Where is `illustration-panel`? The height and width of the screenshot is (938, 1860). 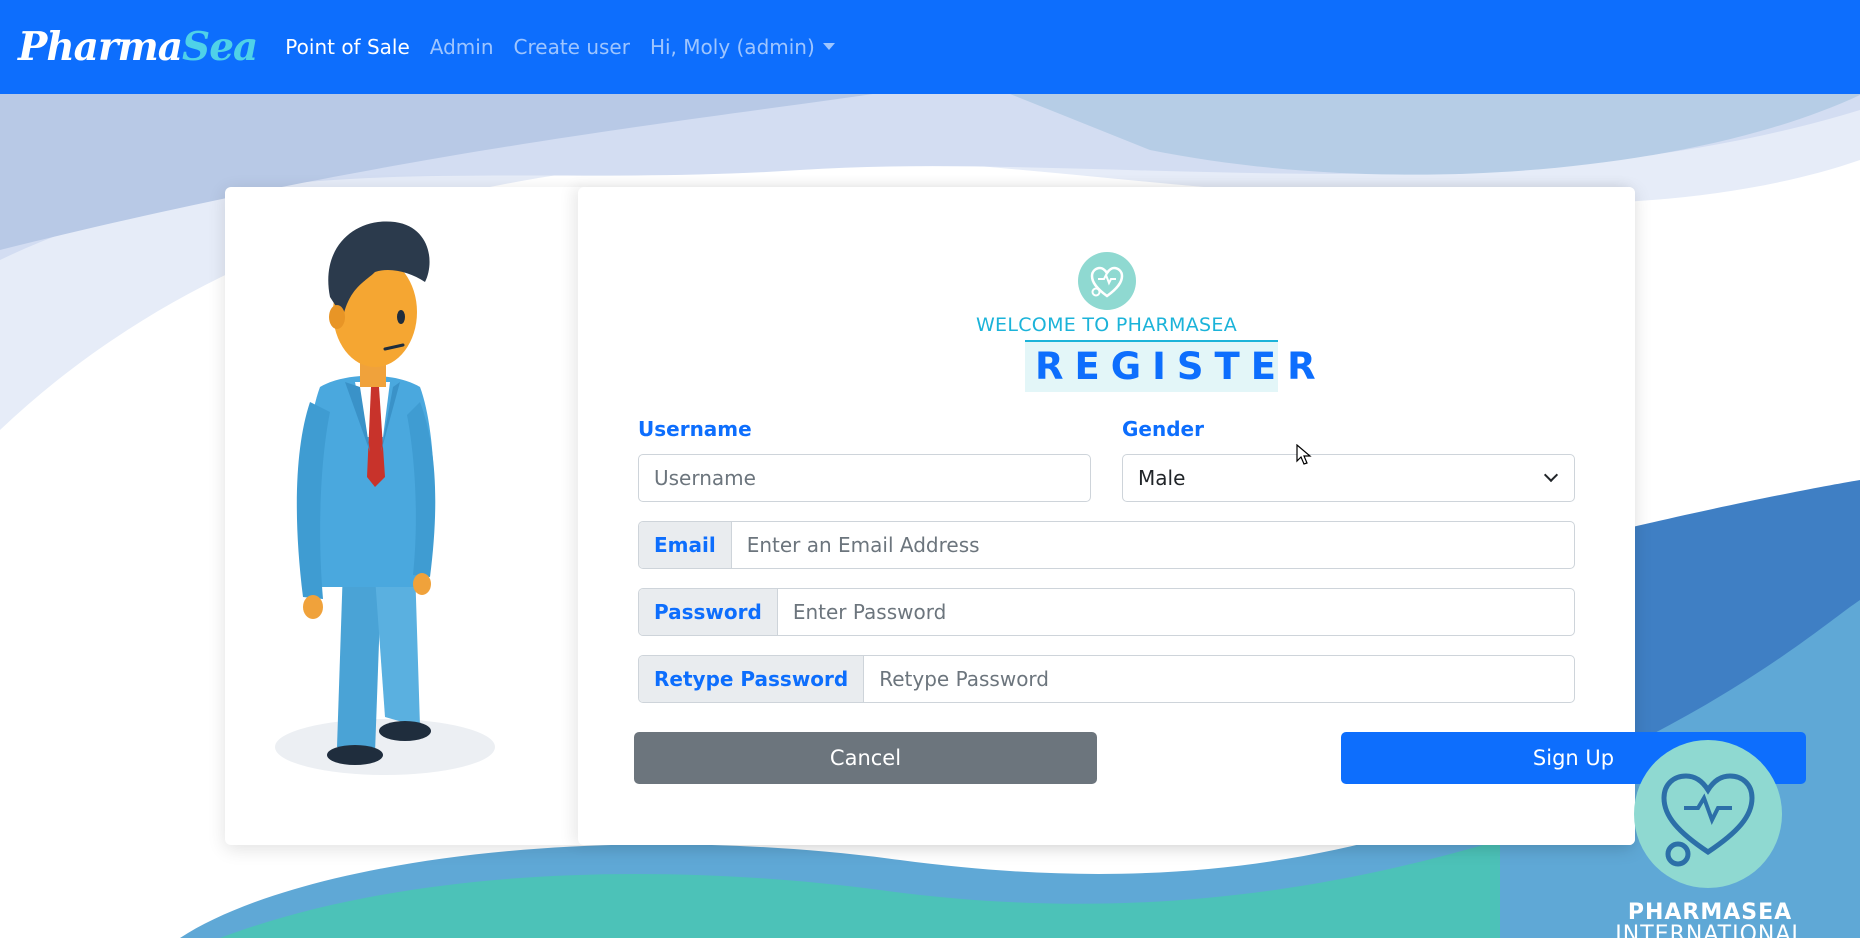 illustration-panel is located at coordinates (401, 516).